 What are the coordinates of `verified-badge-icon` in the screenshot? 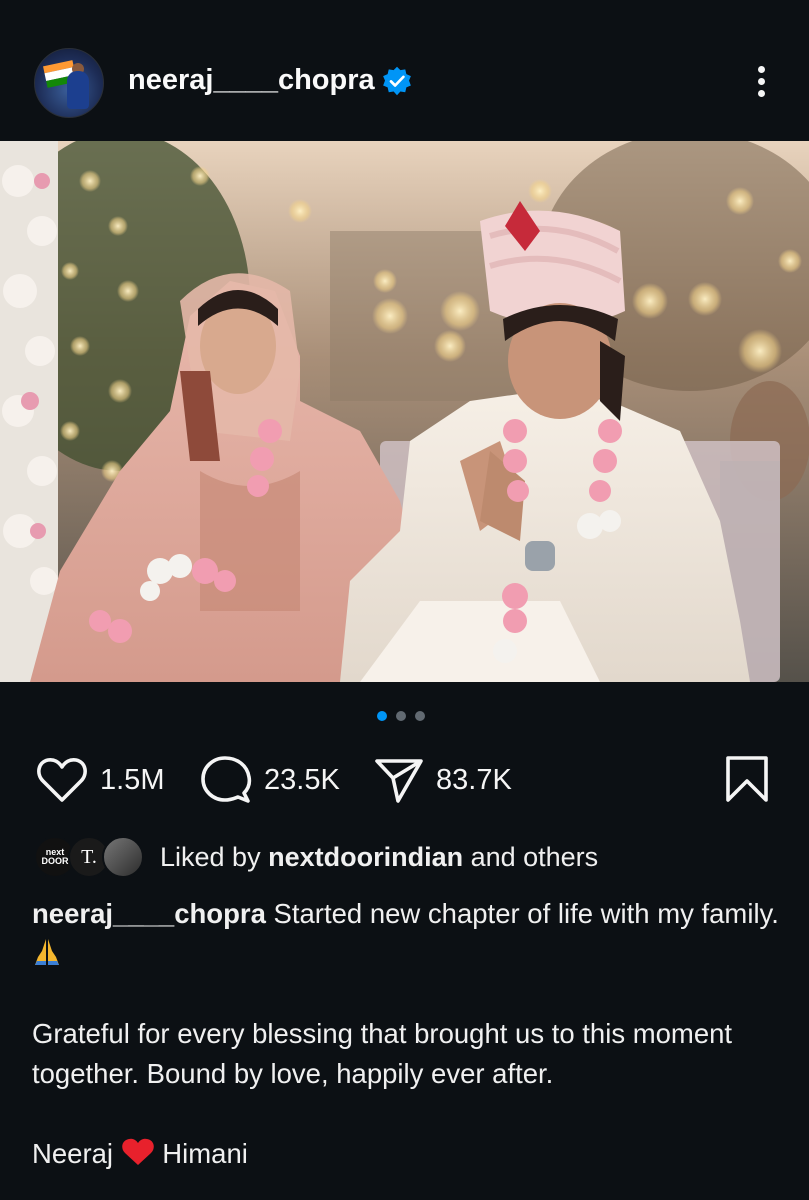 It's located at (397, 81).